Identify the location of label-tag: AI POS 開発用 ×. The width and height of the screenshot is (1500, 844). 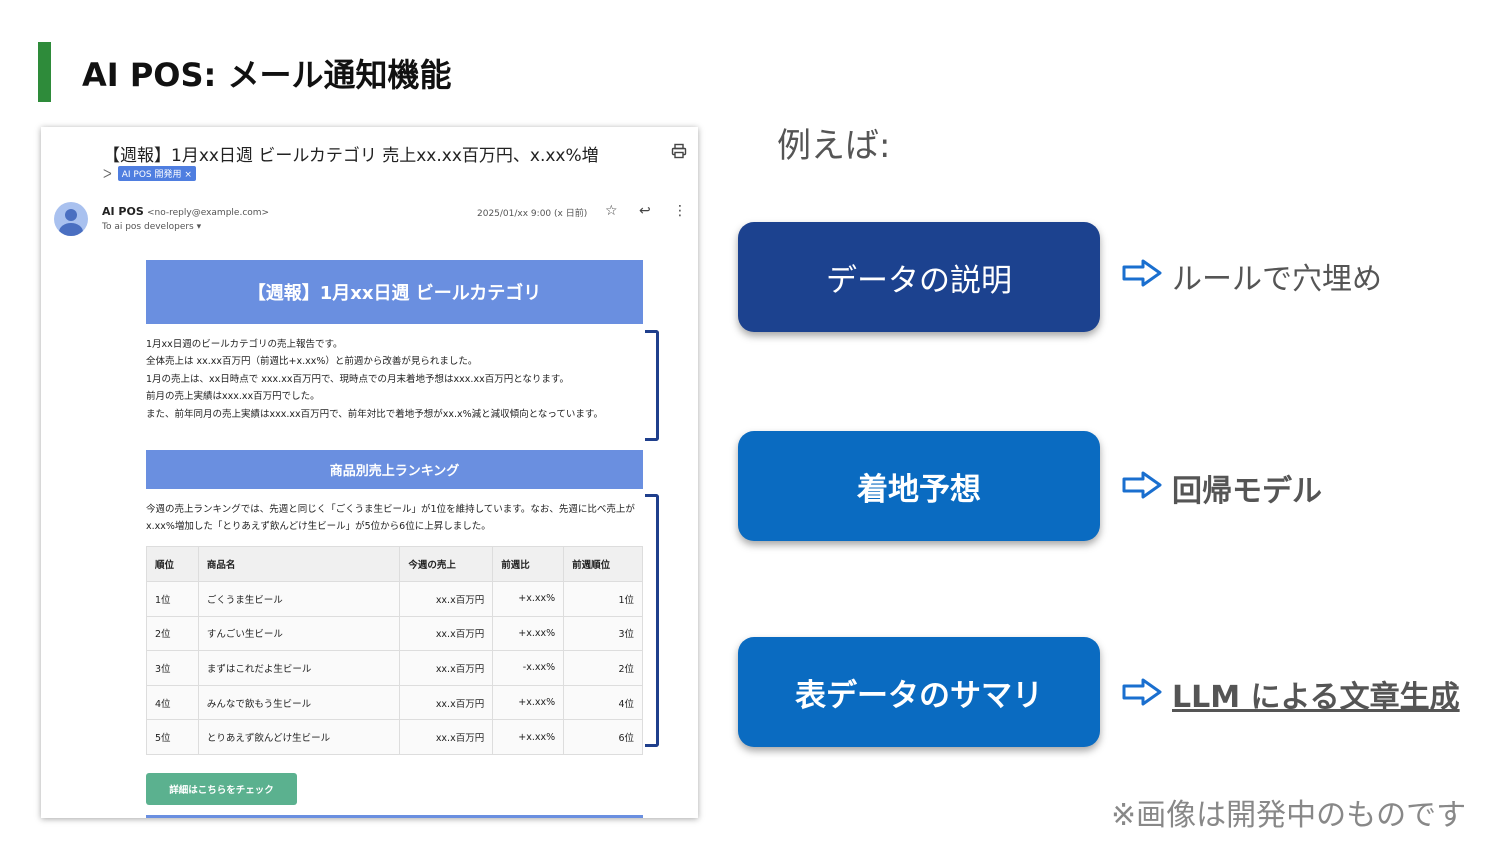
(156, 173).